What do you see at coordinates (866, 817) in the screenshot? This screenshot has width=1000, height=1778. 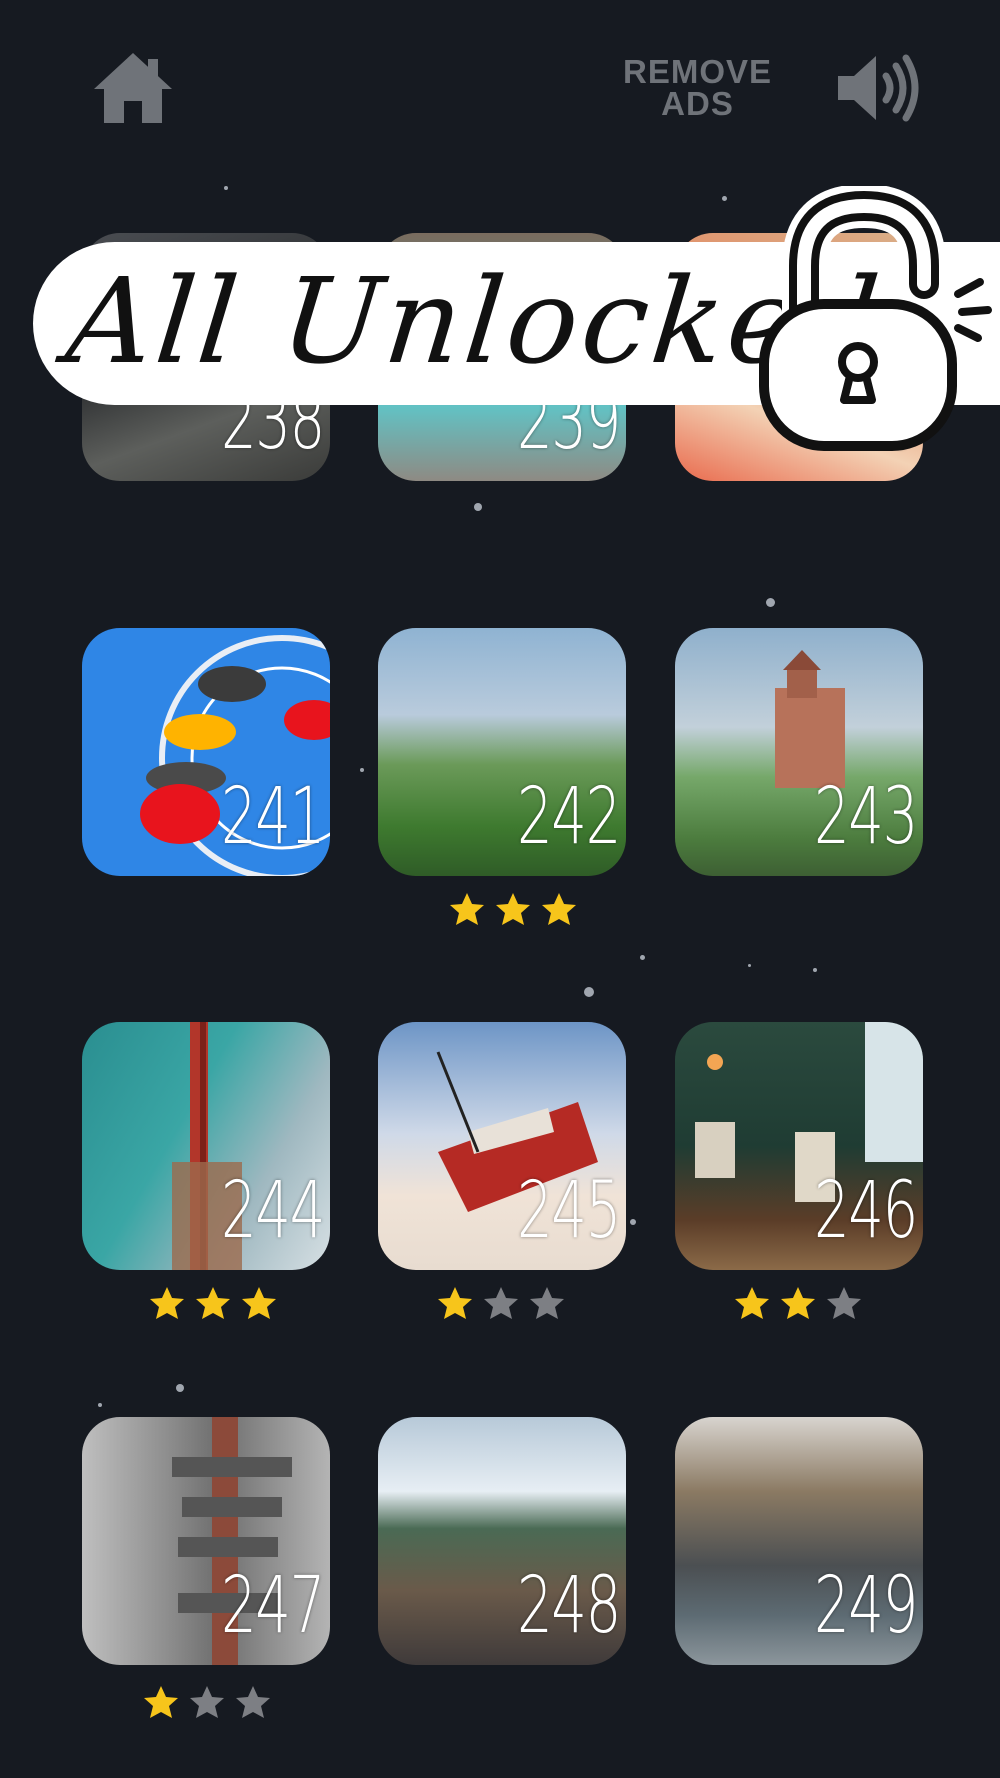 I see `level-number: 243` at bounding box center [866, 817].